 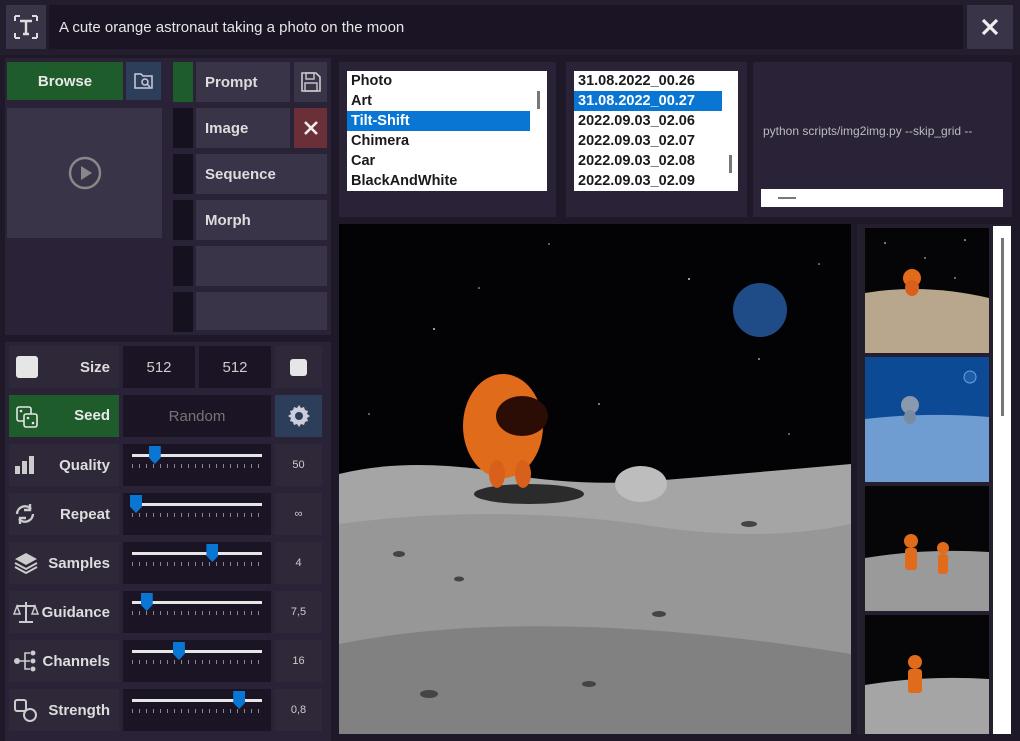 I want to click on text-cursor-icon, so click(x=26, y=27).